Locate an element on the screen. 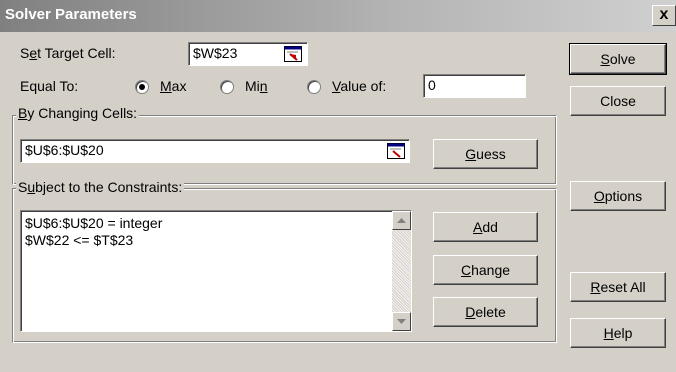  close-button: Close is located at coordinates (618, 101).